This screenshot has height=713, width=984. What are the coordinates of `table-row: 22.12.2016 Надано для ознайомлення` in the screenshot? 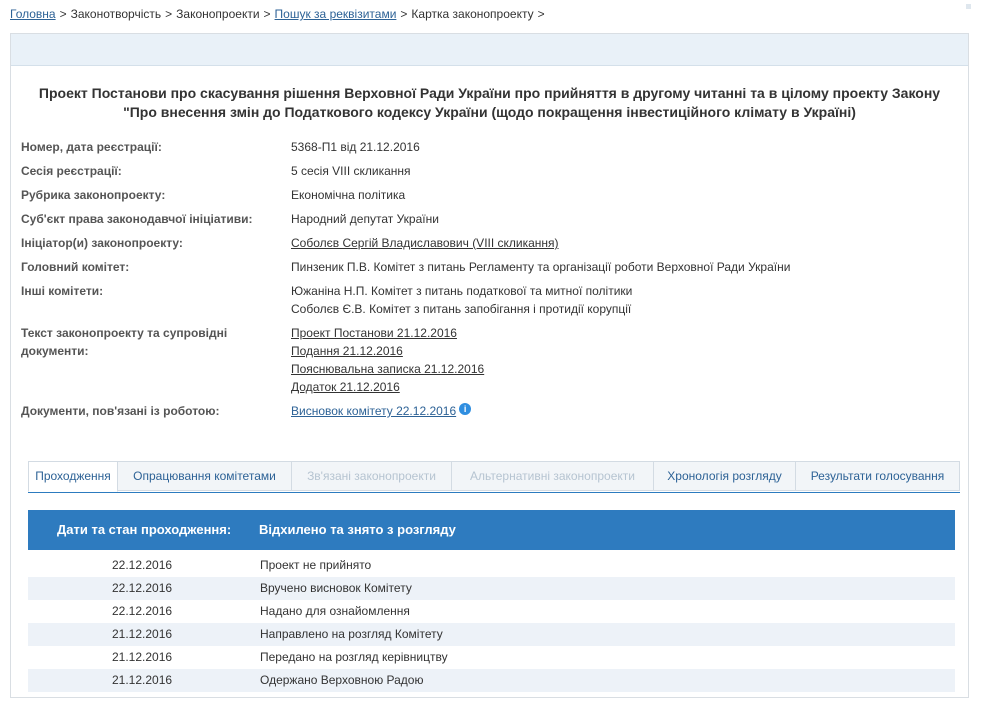 It's located at (491, 611).